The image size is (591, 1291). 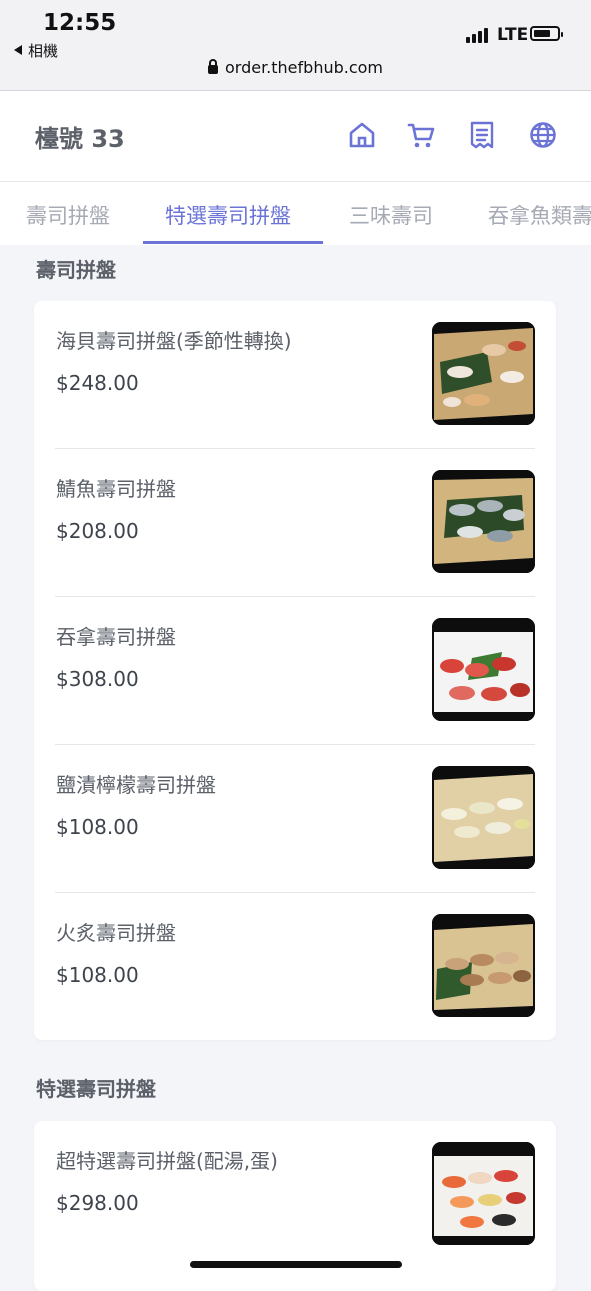 I want to click on section-title: 壽司拼盤, so click(x=76, y=270).